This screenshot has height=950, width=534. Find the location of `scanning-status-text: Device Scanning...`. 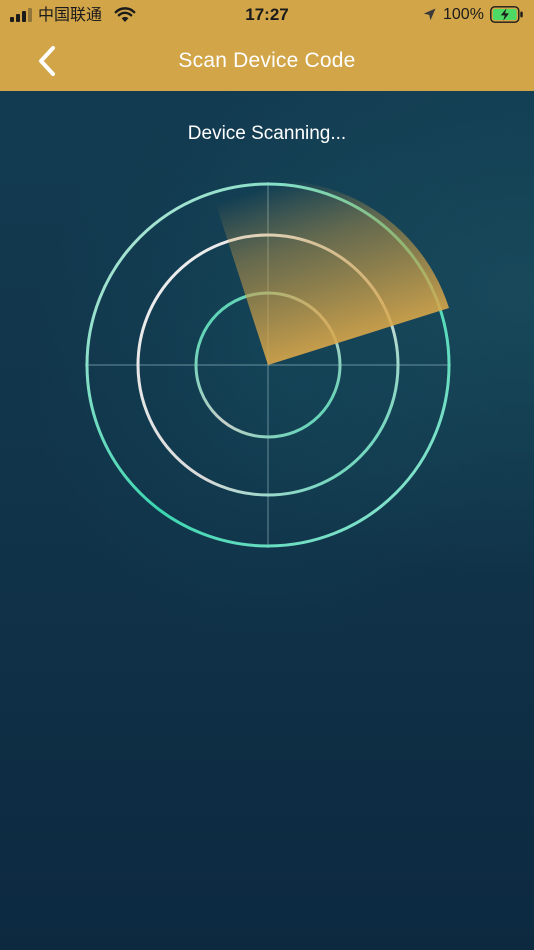

scanning-status-text: Device Scanning... is located at coordinates (267, 133).